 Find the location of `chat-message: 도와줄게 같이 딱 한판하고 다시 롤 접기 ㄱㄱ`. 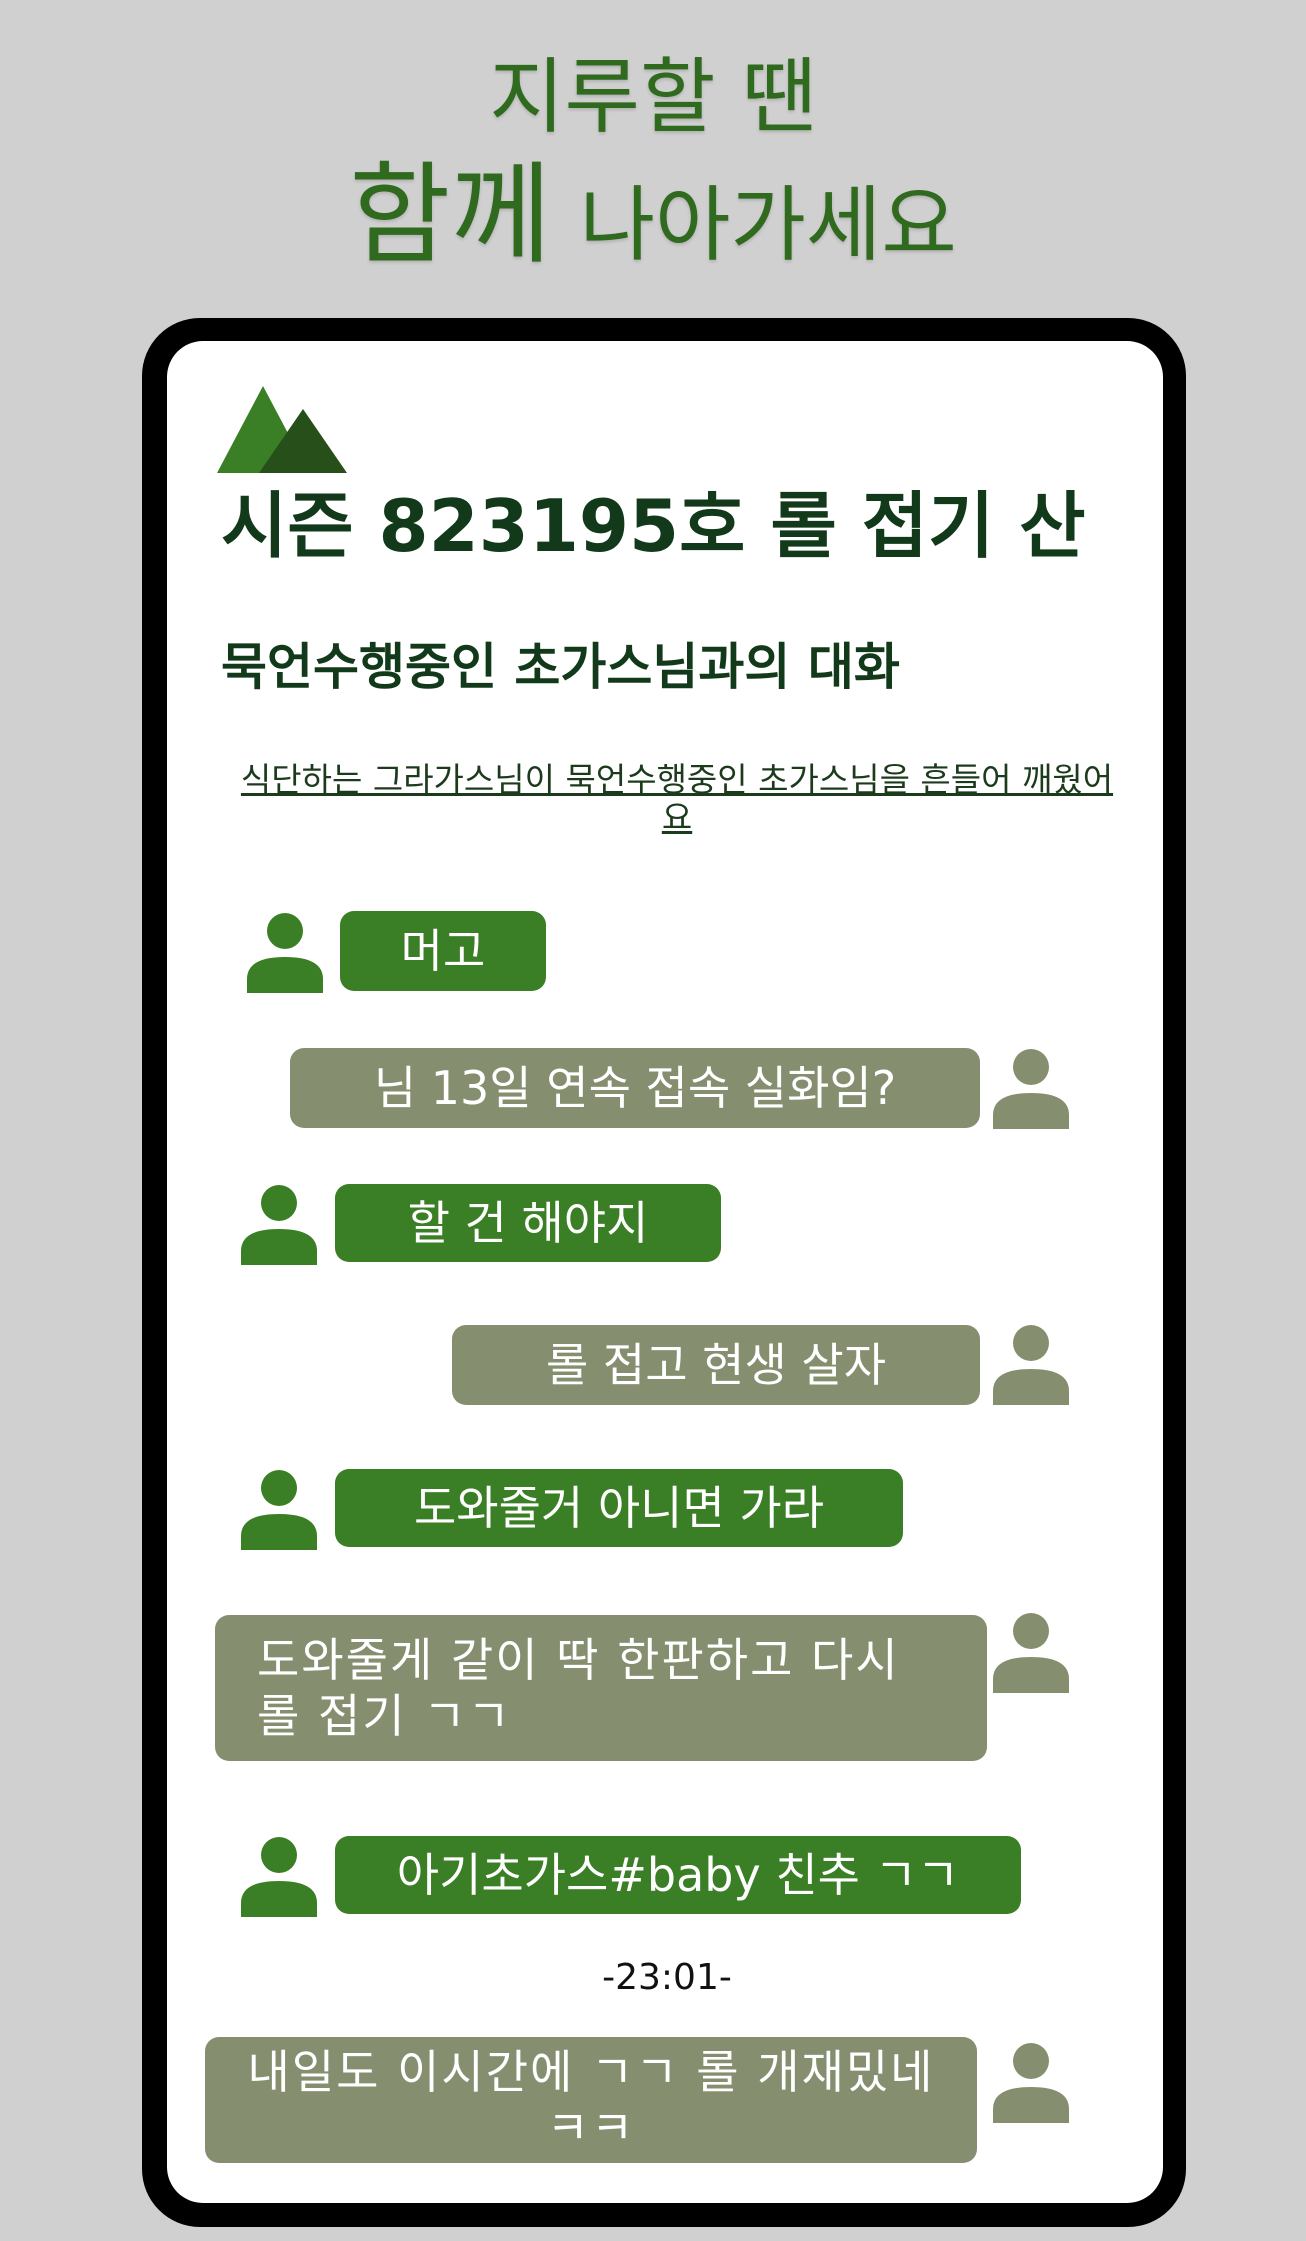

chat-message: 도와줄게 같이 딱 한판하고 다시 롤 접기 ㄱㄱ is located at coordinates (601, 1688).